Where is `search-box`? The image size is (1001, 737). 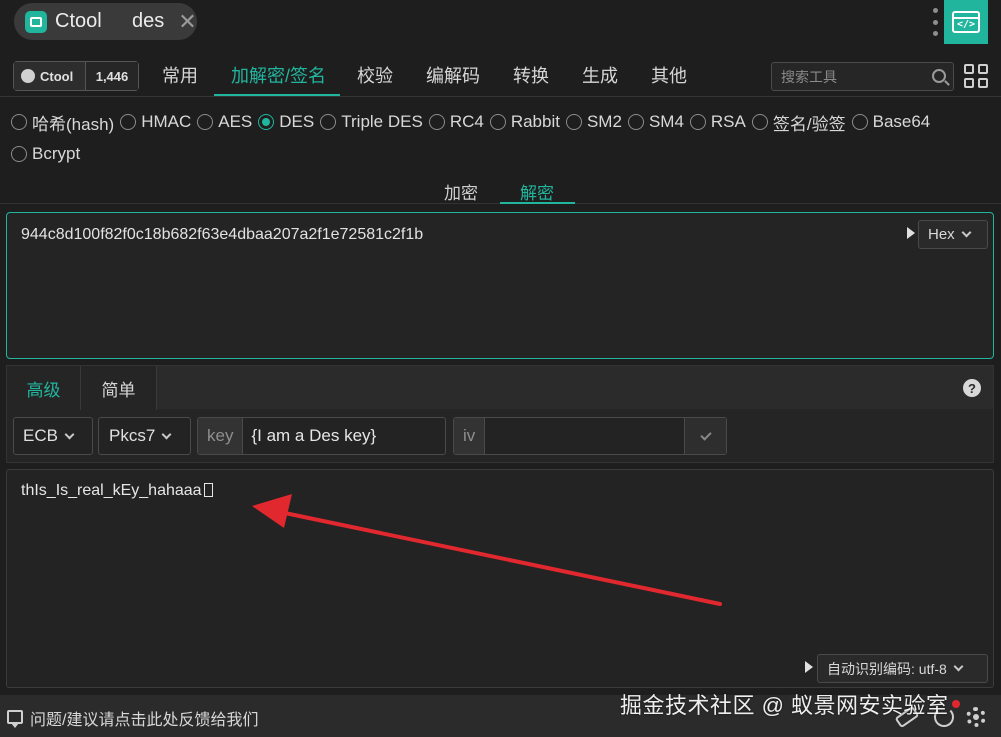 search-box is located at coordinates (862, 76).